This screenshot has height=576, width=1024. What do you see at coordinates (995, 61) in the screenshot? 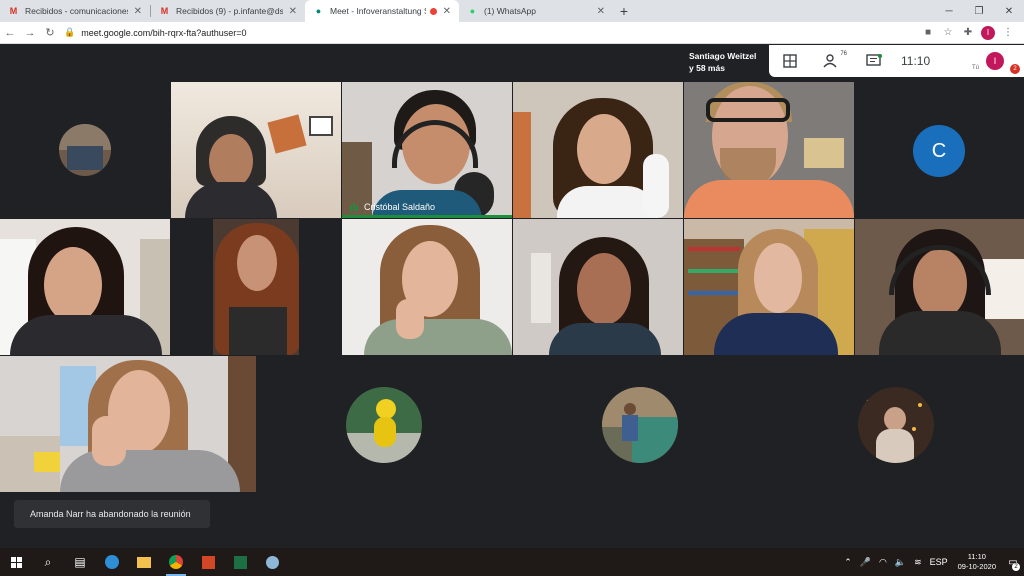
I see `self-avatar: I` at bounding box center [995, 61].